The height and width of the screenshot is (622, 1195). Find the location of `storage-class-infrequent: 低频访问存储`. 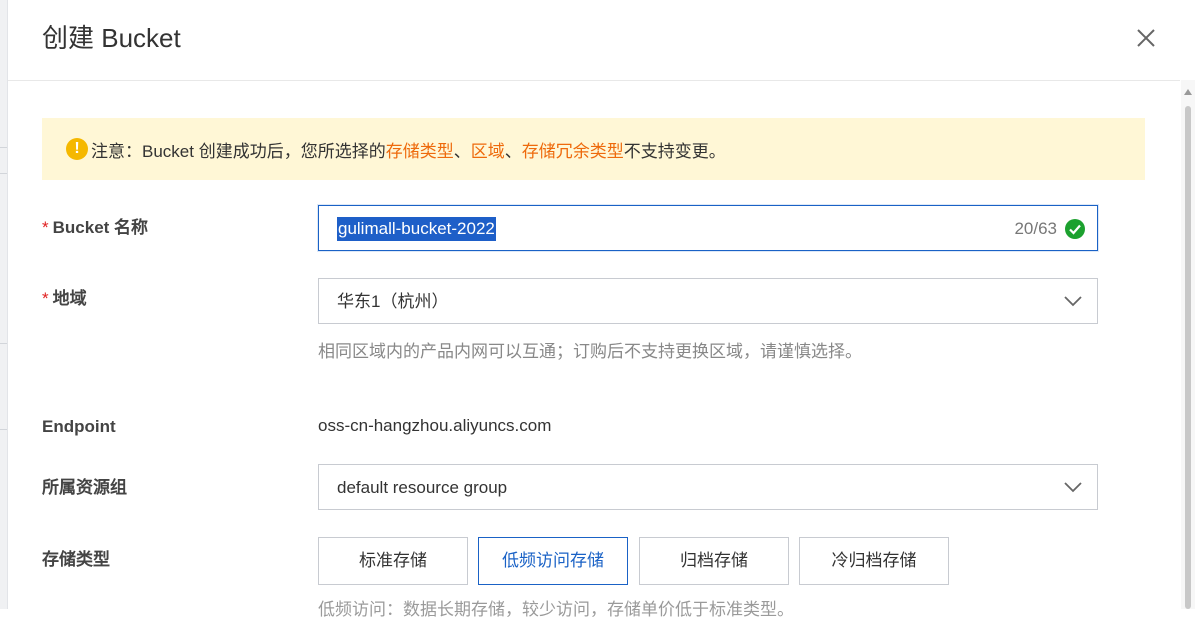

storage-class-infrequent: 低频访问存储 is located at coordinates (553, 561).